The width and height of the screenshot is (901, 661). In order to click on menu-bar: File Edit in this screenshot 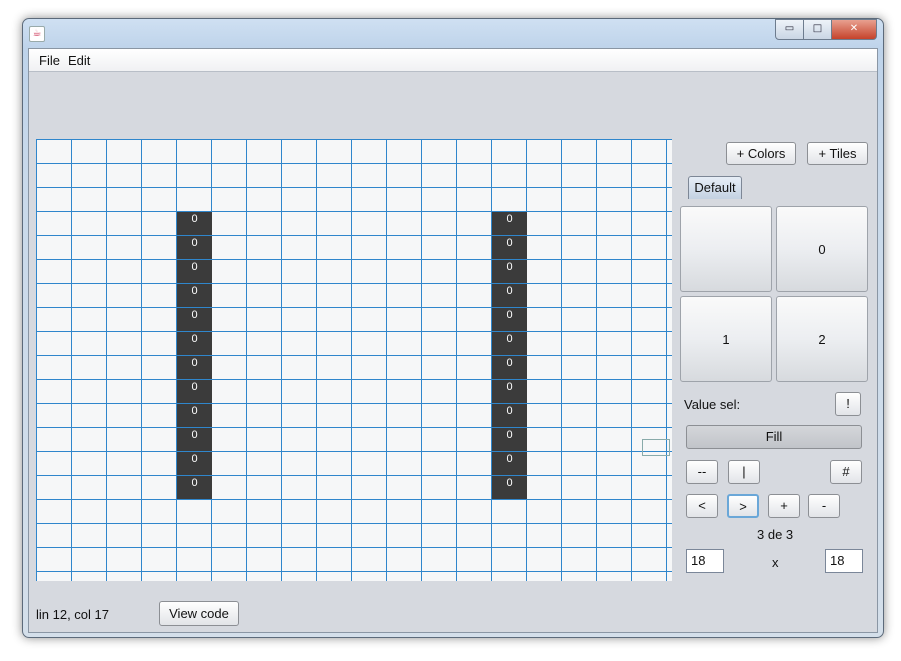, I will do `click(453, 60)`.